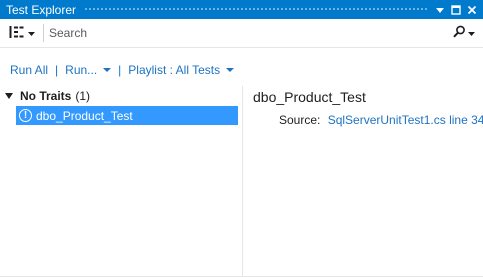 The image size is (483, 277). I want to click on detail-source: Source: SqlServerUnitTest1.cs line 34, so click(381, 120).